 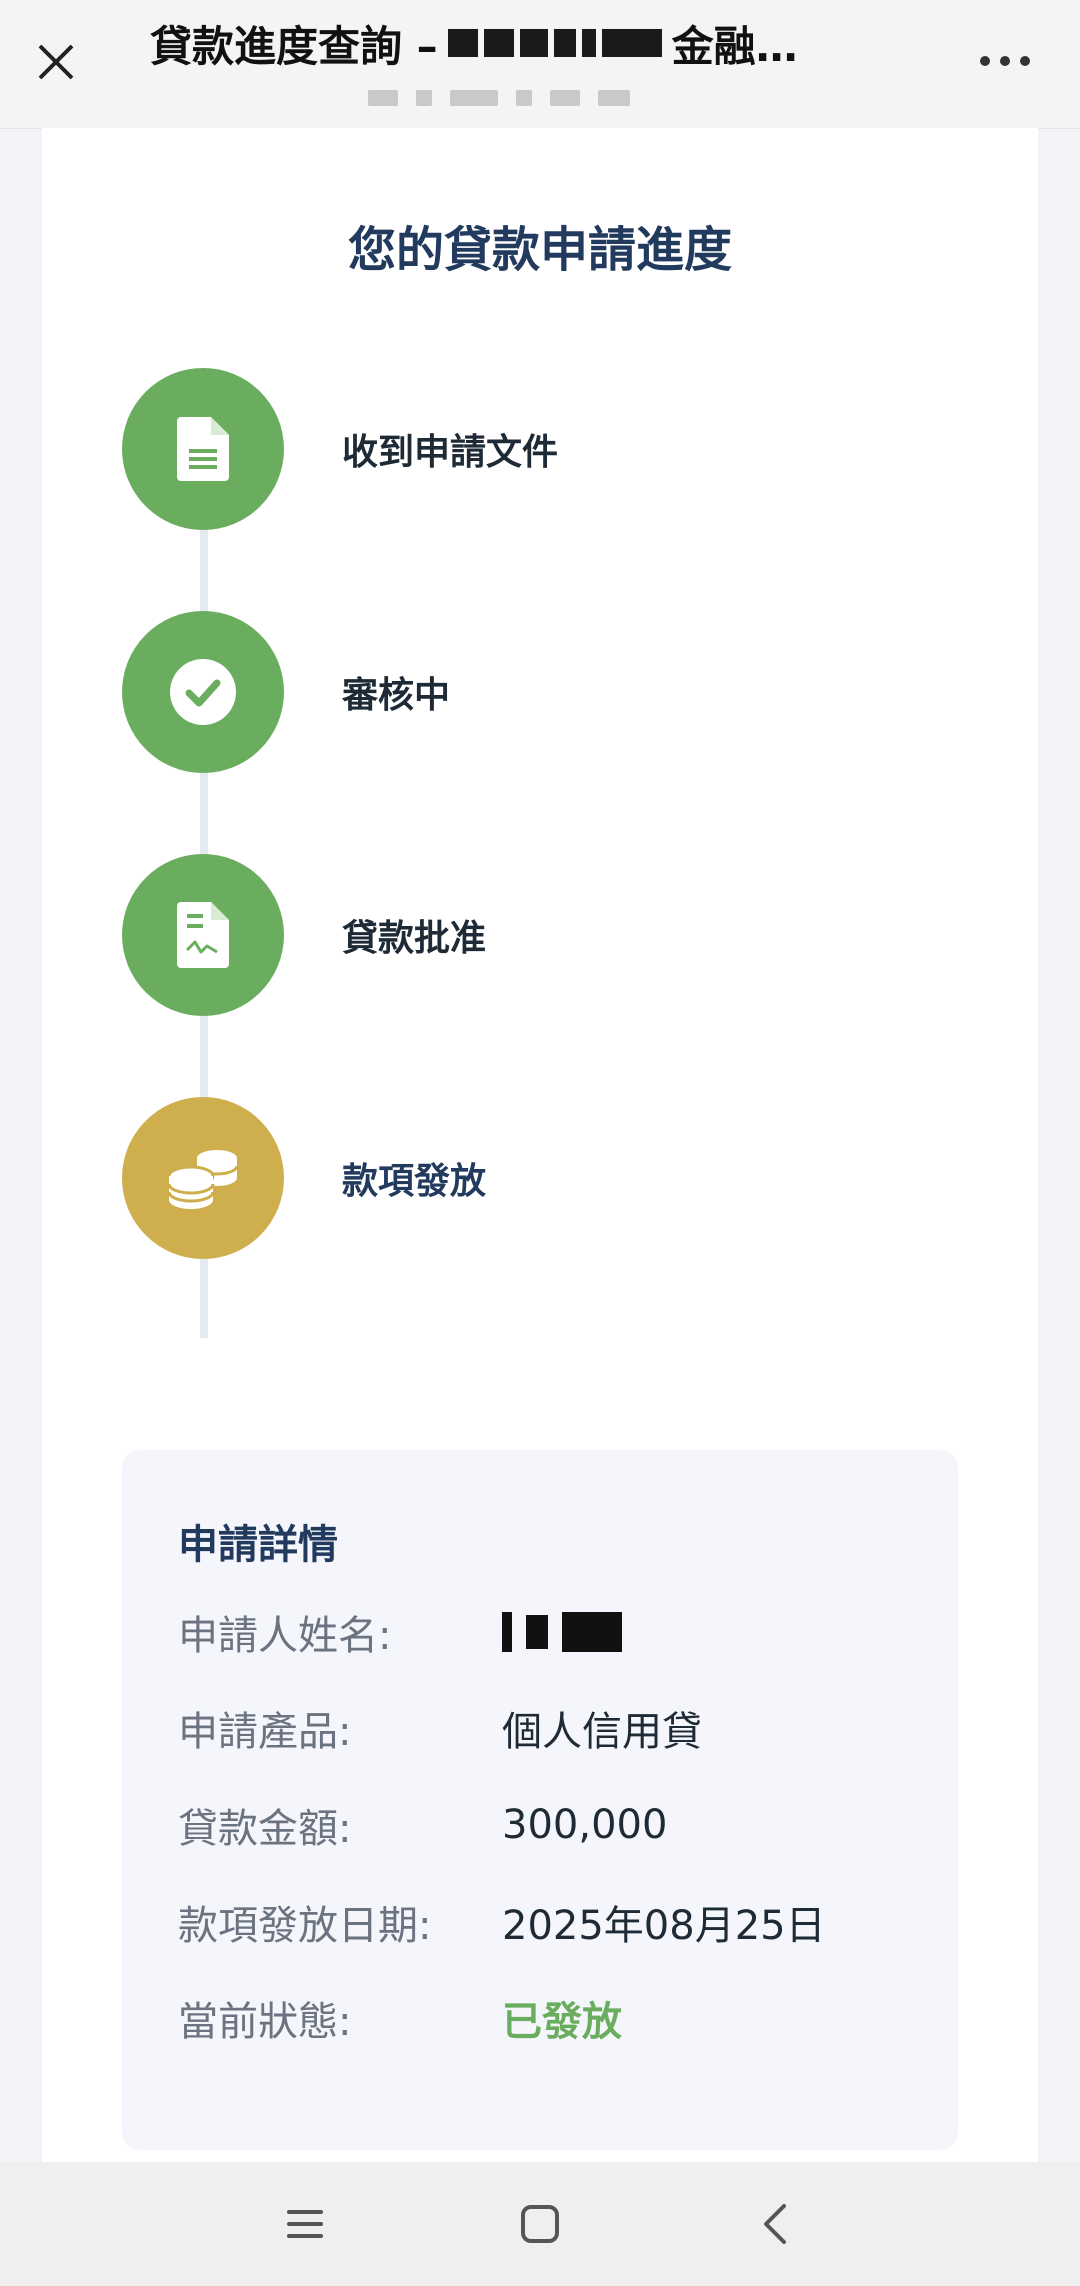 I want to click on system-nav-bar, so click(x=540, y=2224).